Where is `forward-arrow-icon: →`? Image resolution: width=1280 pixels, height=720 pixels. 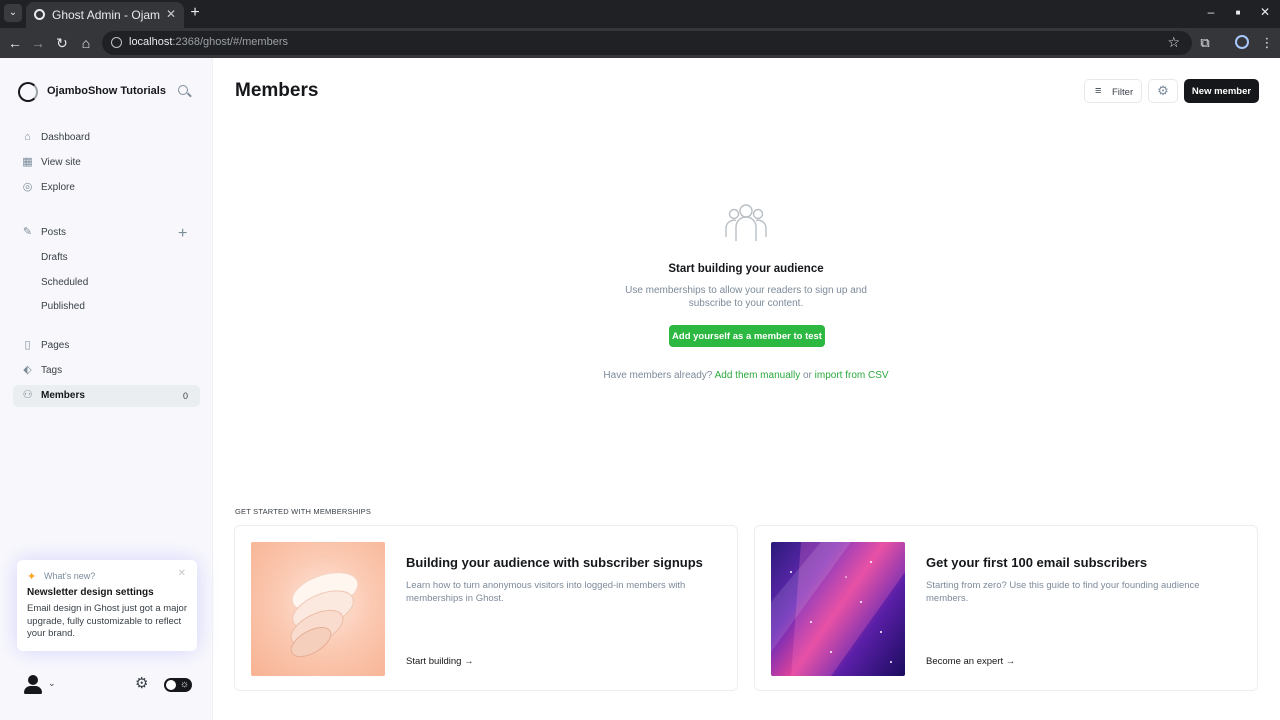
forward-arrow-icon: → is located at coordinates (38, 43).